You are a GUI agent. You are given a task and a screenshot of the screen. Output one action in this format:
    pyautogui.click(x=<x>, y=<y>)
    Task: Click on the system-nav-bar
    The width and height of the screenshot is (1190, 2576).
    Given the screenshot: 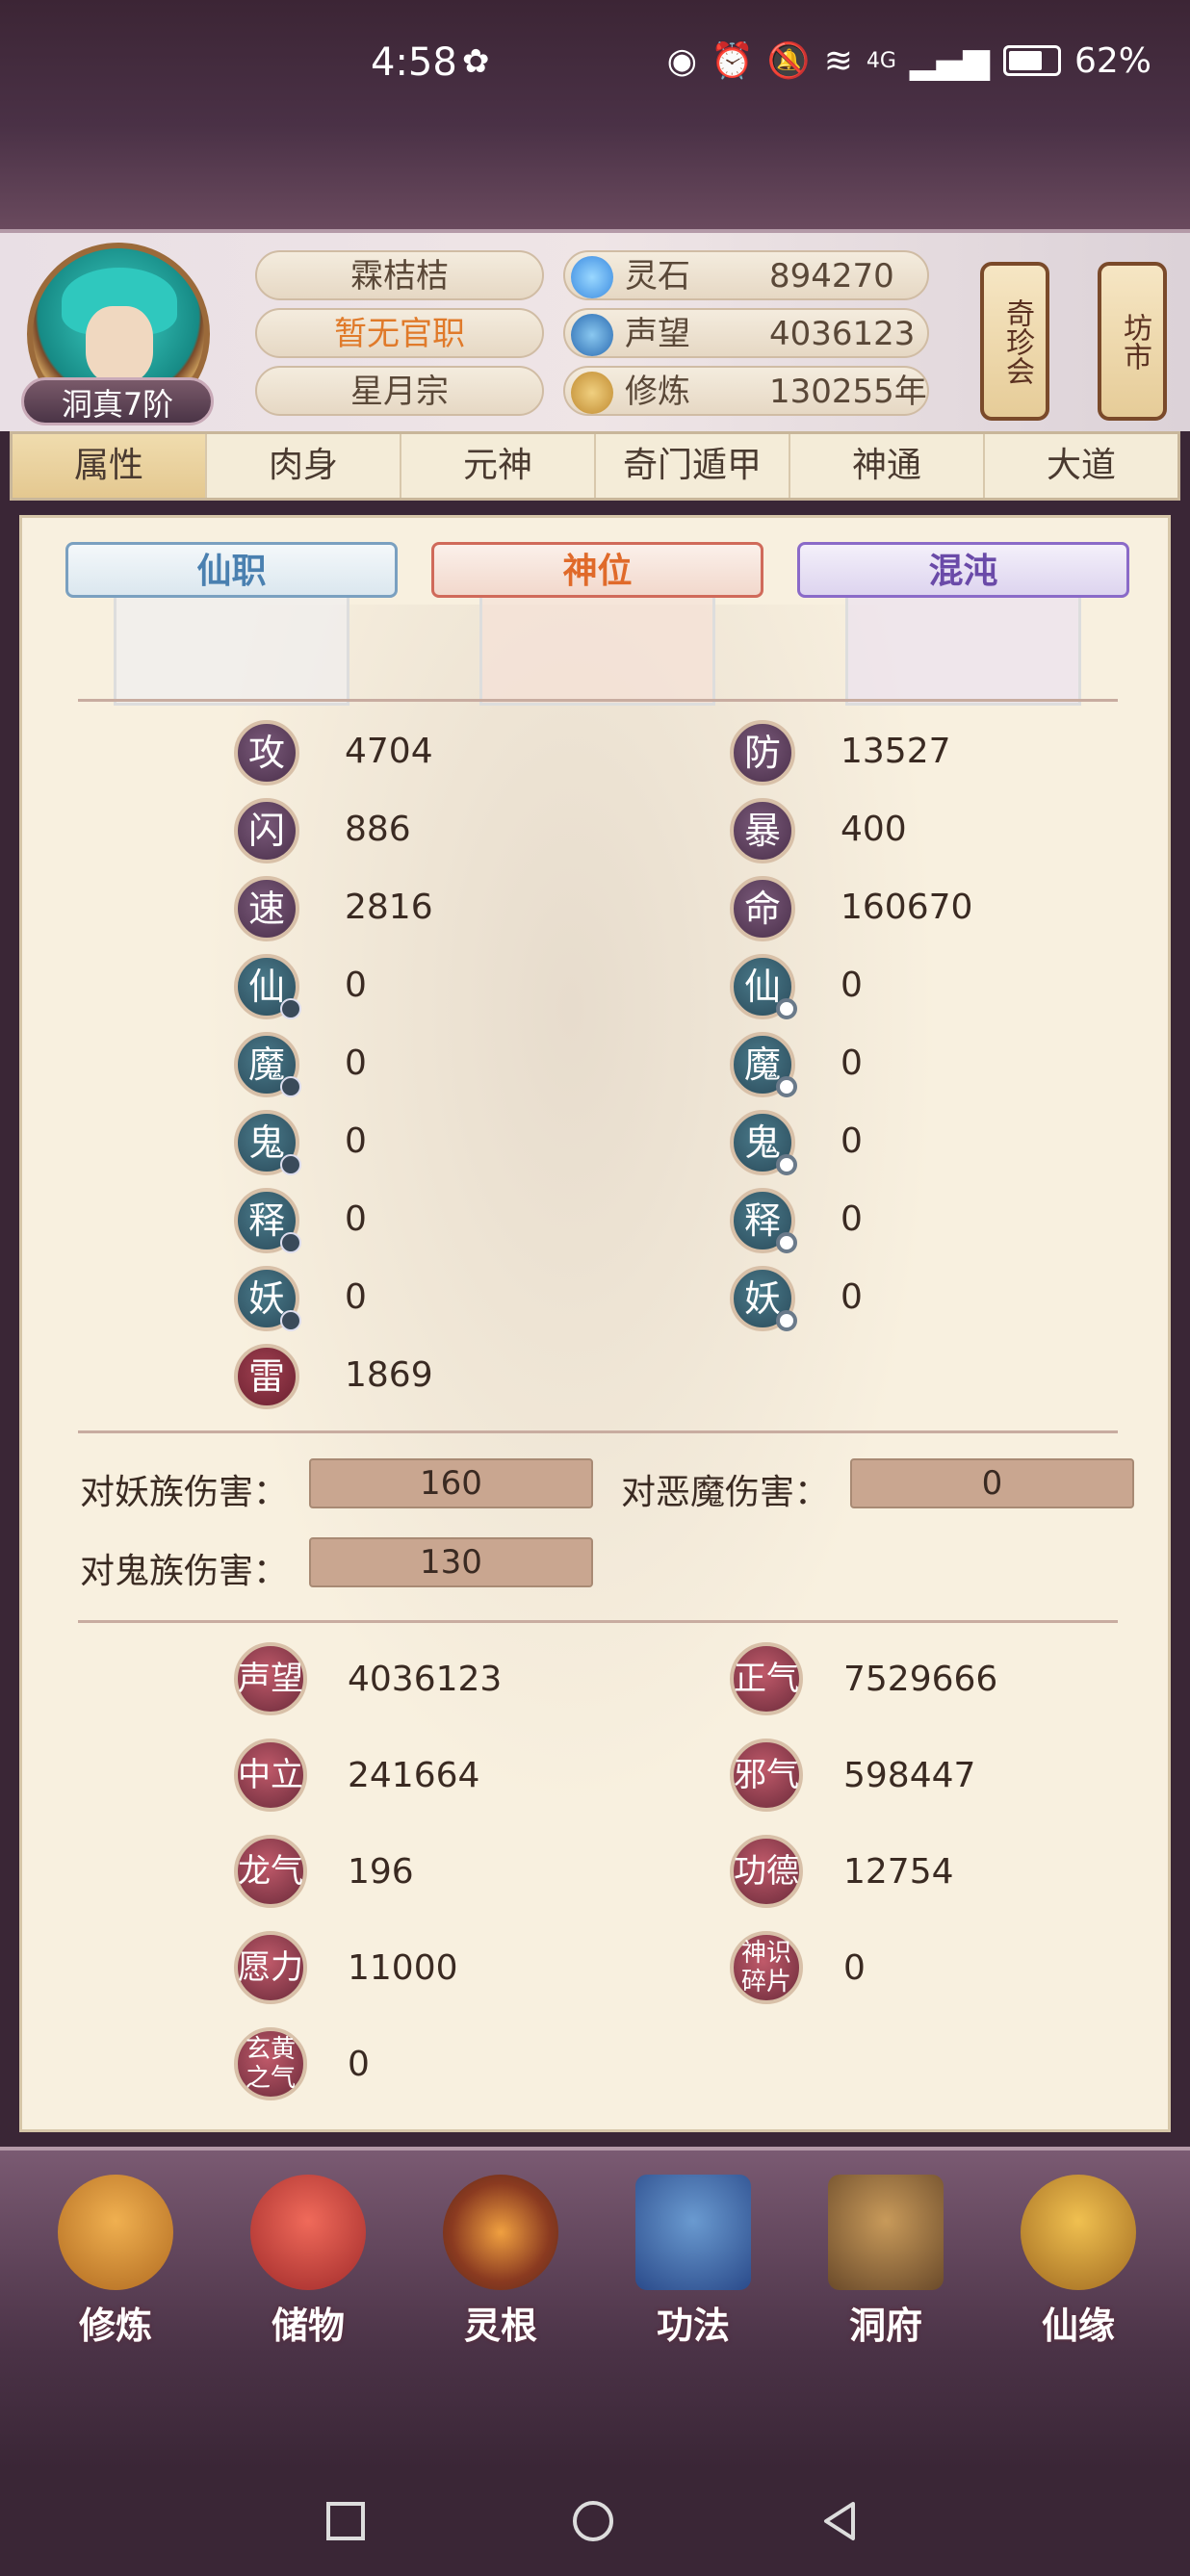 What is the action you would take?
    pyautogui.click(x=595, y=2523)
    